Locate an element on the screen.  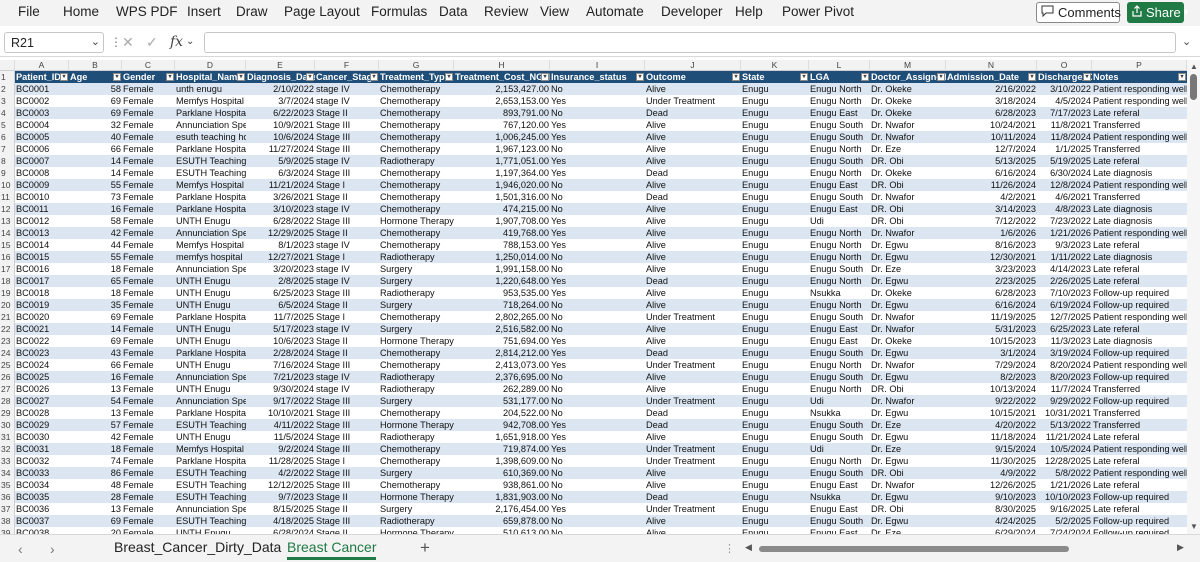
row-header: 22 is located at coordinates (7, 329).